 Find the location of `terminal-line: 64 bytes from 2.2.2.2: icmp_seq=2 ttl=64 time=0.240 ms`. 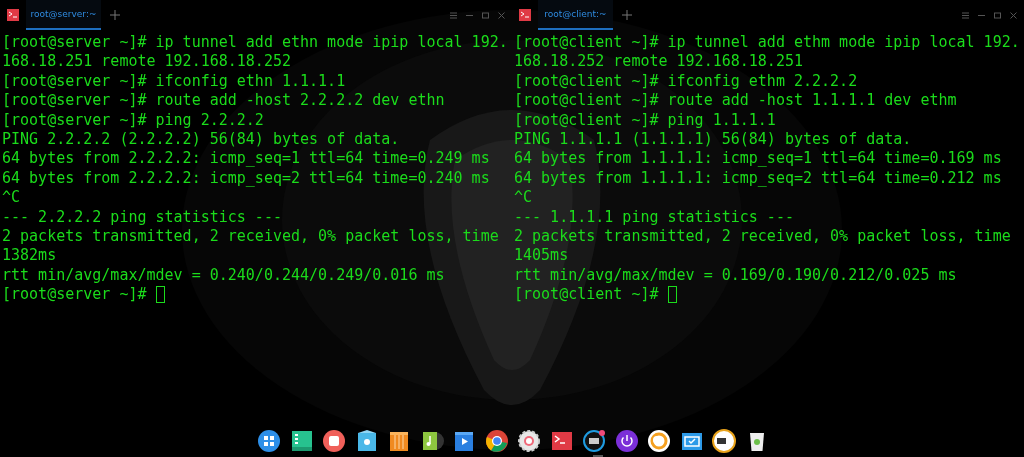

terminal-line: 64 bytes from 2.2.2.2: icmp_seq=2 ttl=64 time=0.240 ms is located at coordinates (246, 178).